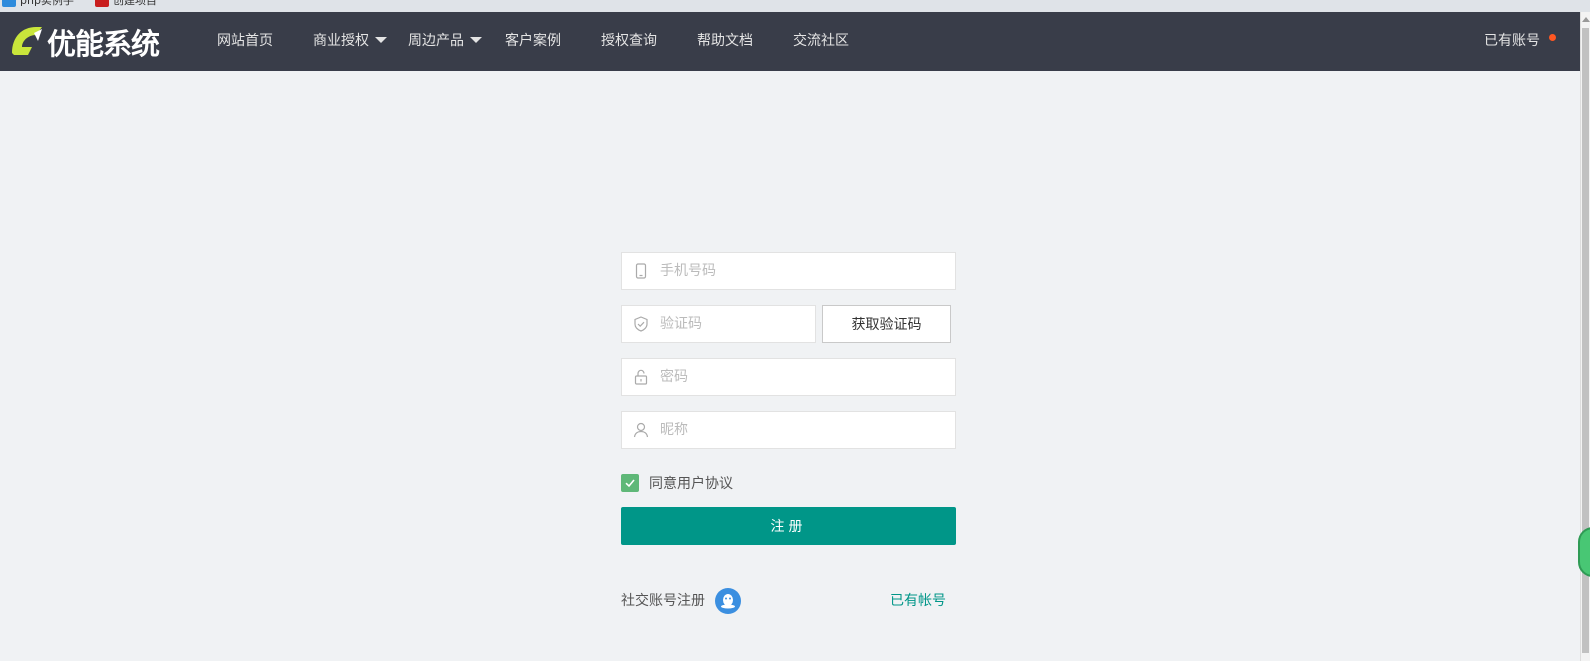 The width and height of the screenshot is (1590, 661). I want to click on phone-icon, so click(641, 271).